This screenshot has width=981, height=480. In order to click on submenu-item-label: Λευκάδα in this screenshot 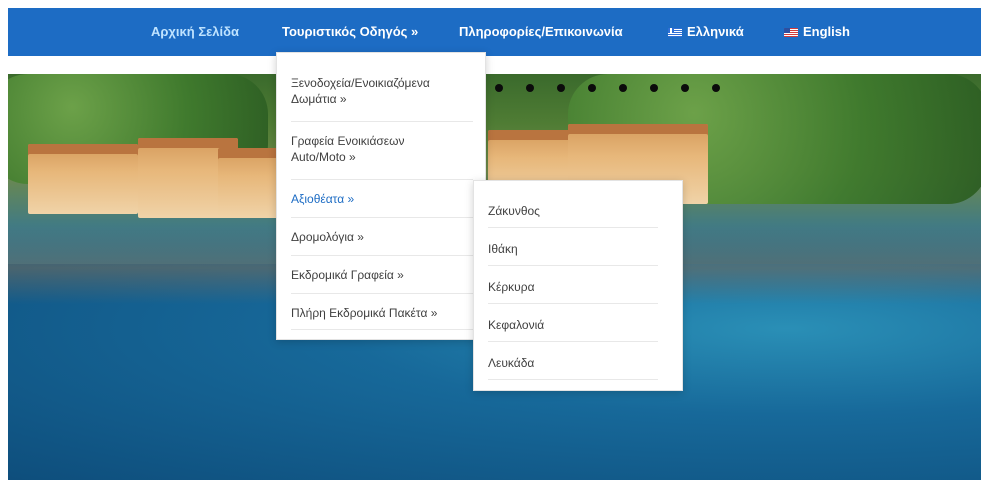, I will do `click(511, 363)`.